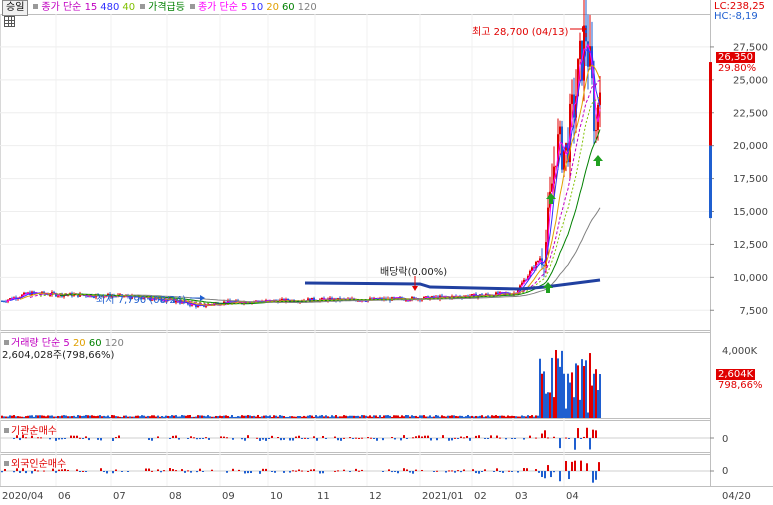 The image size is (773, 505). I want to click on foreign-title-text: 외국인순매수, so click(39, 464).